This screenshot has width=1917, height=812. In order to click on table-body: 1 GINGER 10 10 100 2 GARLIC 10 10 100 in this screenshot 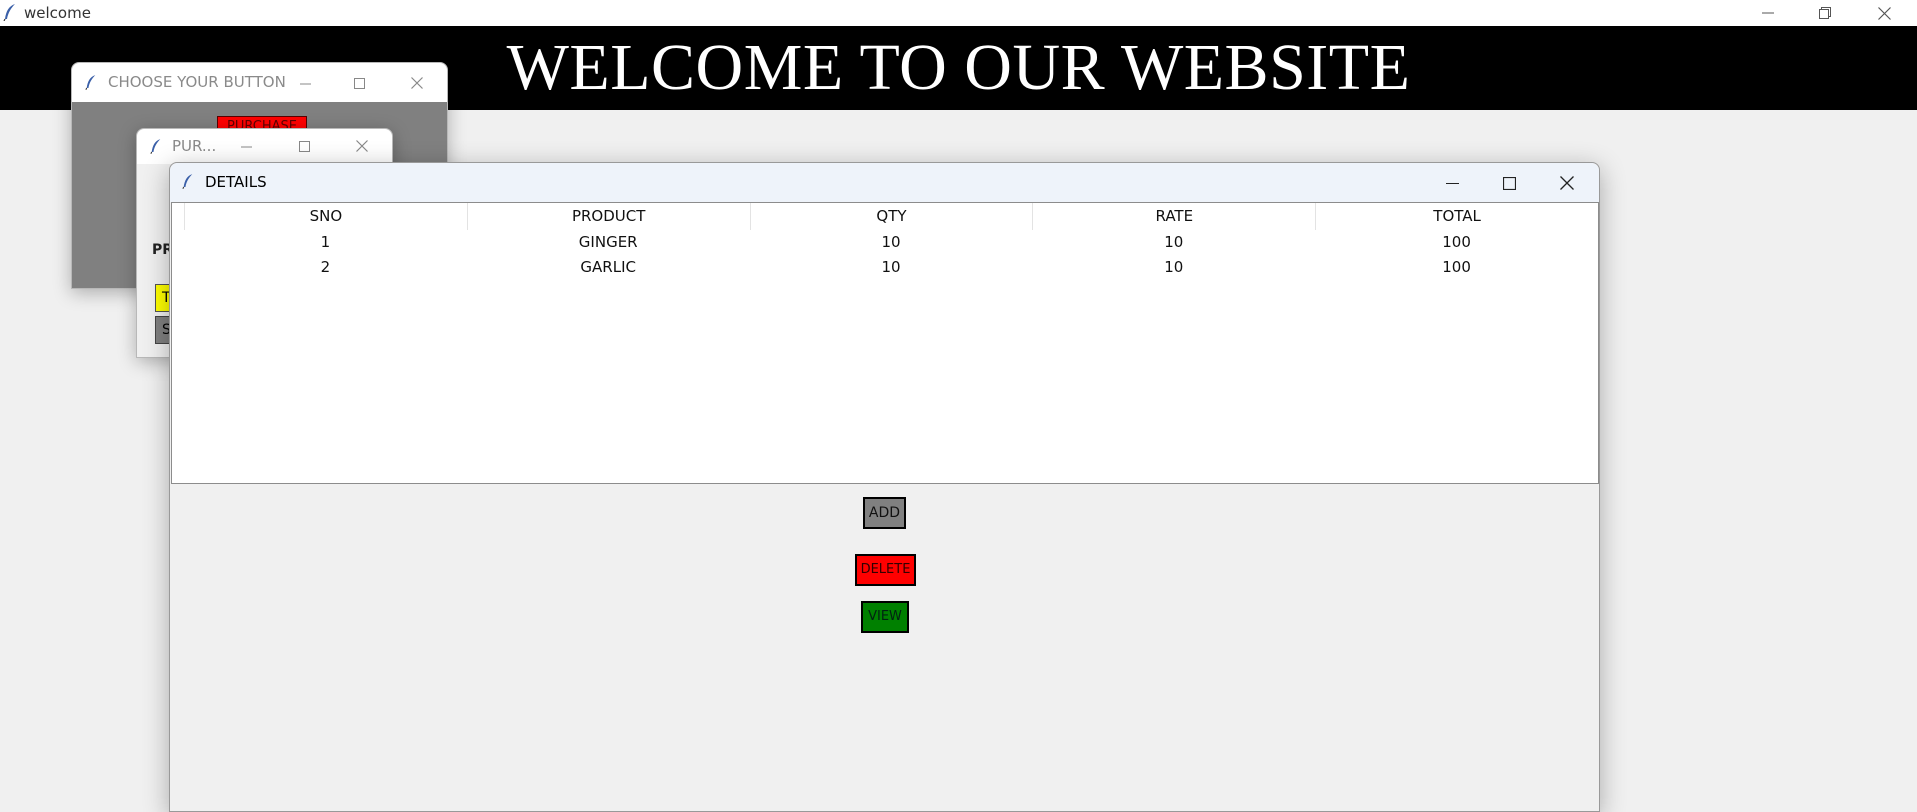, I will do `click(891, 255)`.